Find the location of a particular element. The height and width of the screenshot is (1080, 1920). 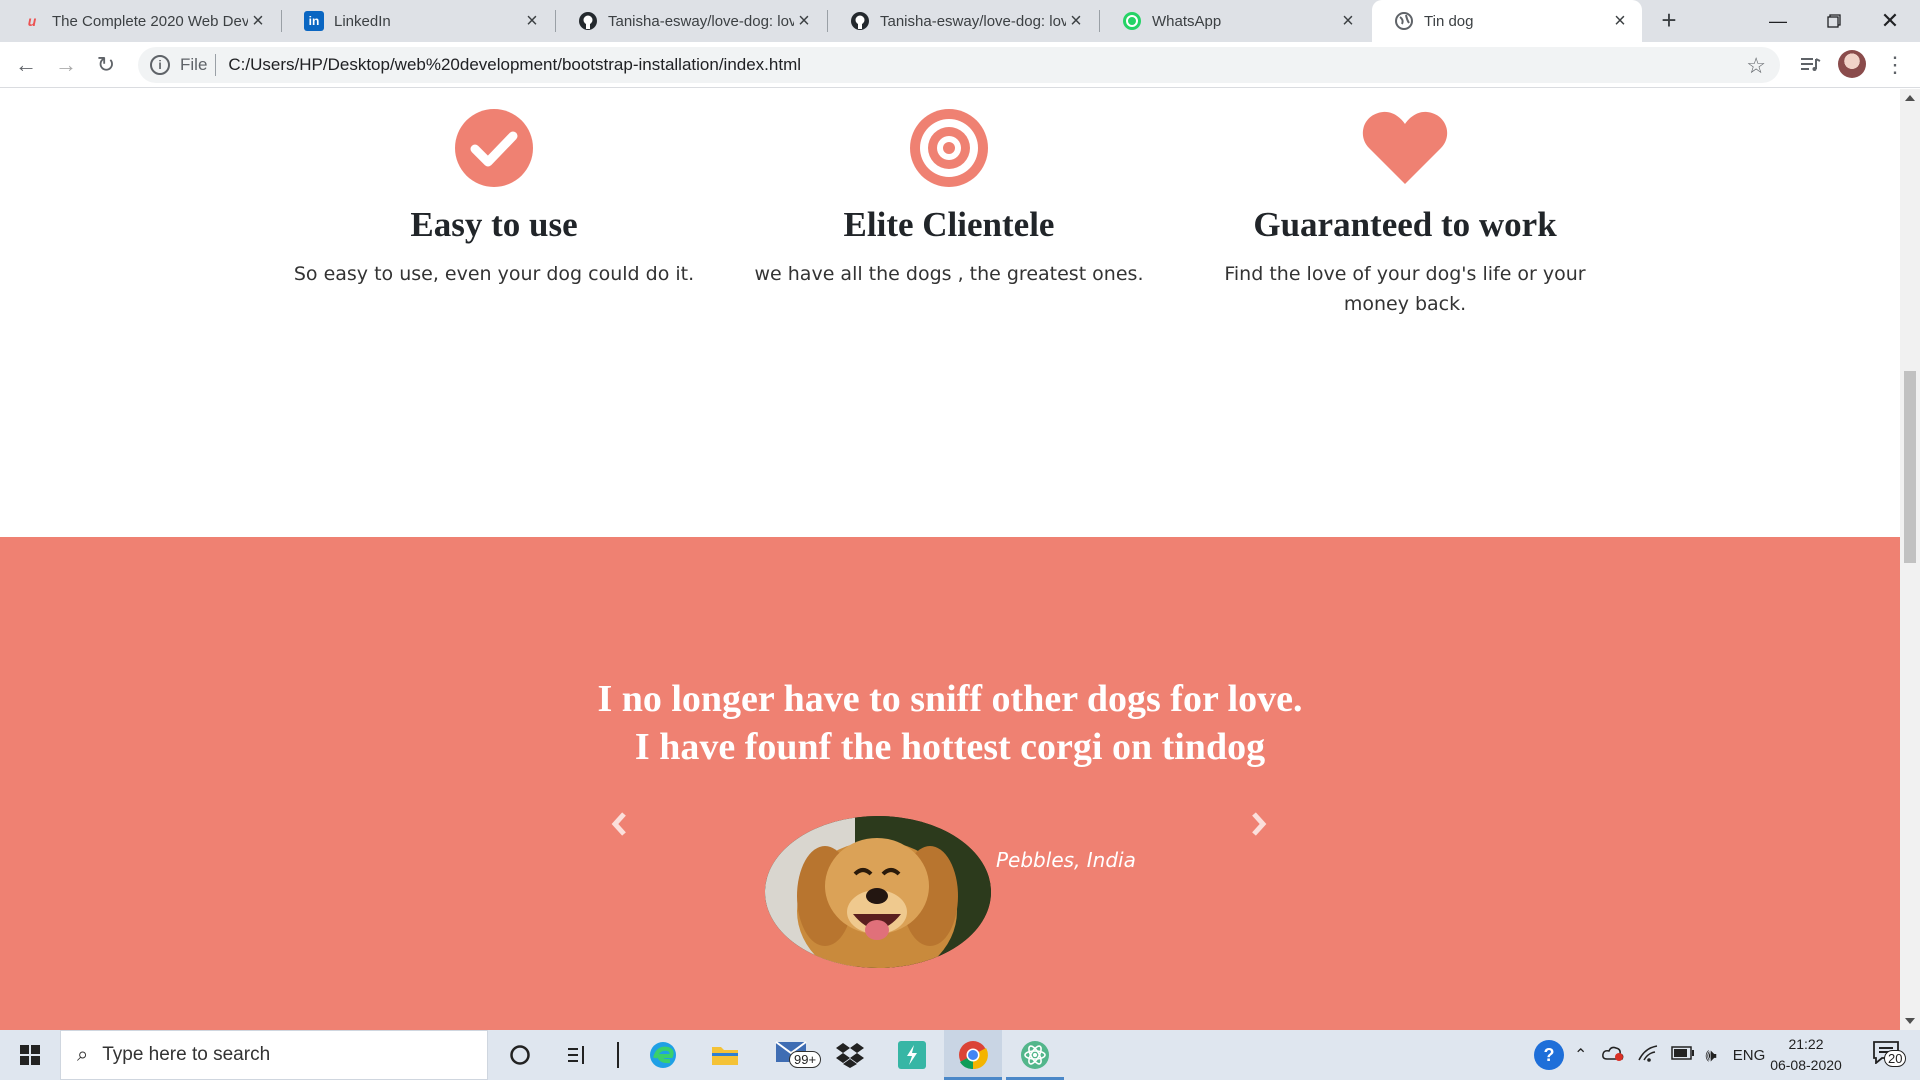

file-explorer-icon is located at coordinates (725, 1055).